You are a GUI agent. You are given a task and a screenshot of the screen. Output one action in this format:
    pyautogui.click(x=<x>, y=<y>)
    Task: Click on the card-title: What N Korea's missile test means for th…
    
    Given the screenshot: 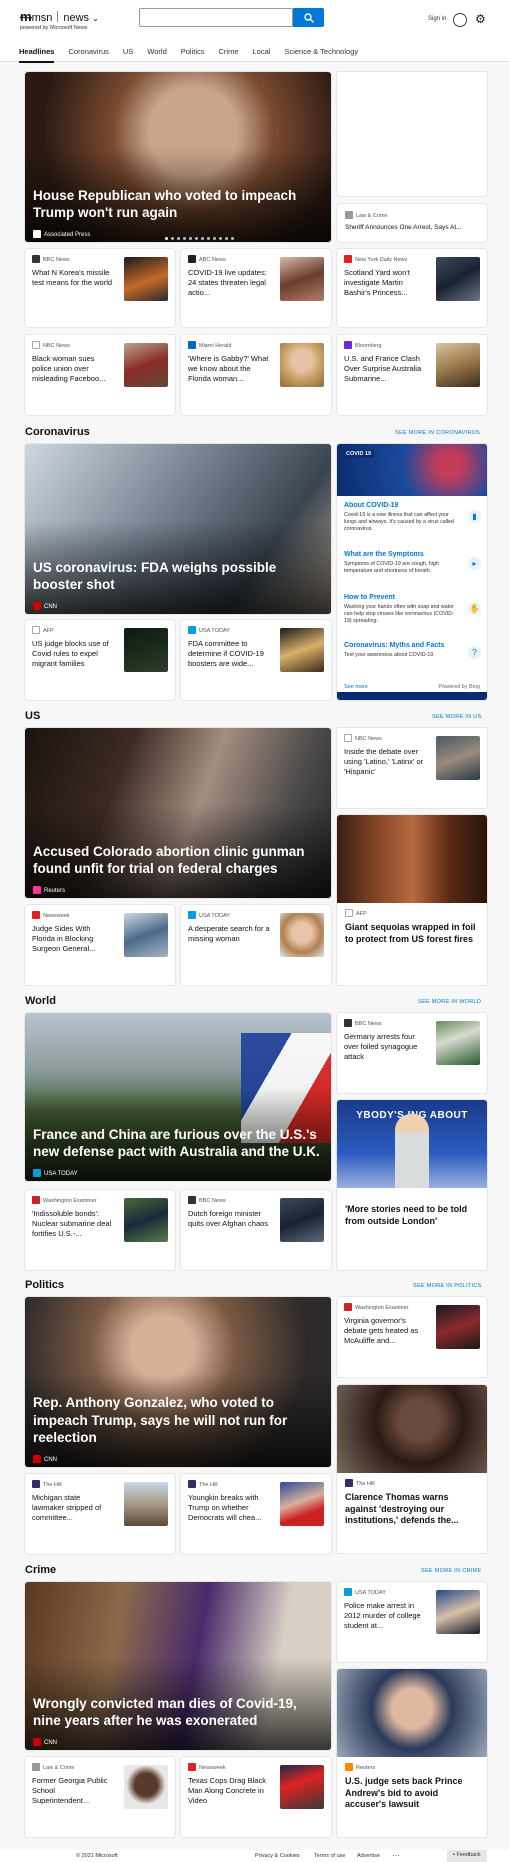 What is the action you would take?
    pyautogui.click(x=73, y=278)
    